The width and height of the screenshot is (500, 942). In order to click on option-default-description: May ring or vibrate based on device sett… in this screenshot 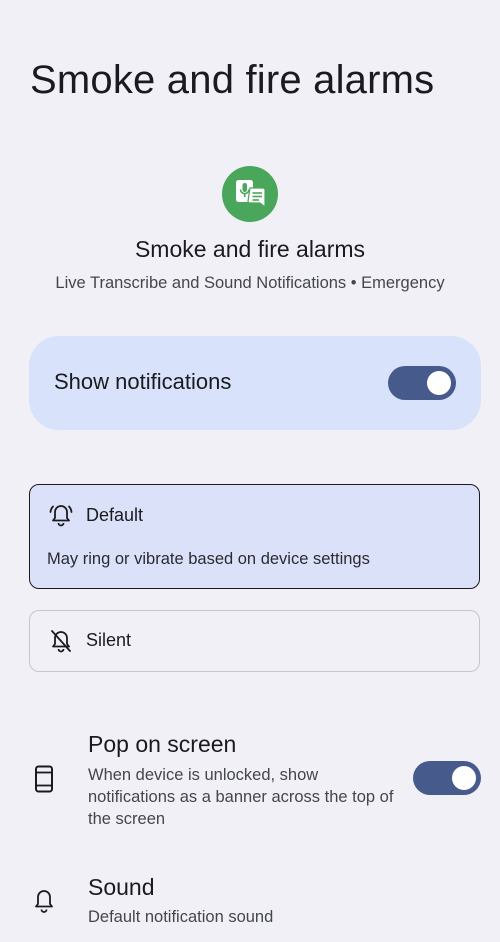, I will do `click(208, 559)`.